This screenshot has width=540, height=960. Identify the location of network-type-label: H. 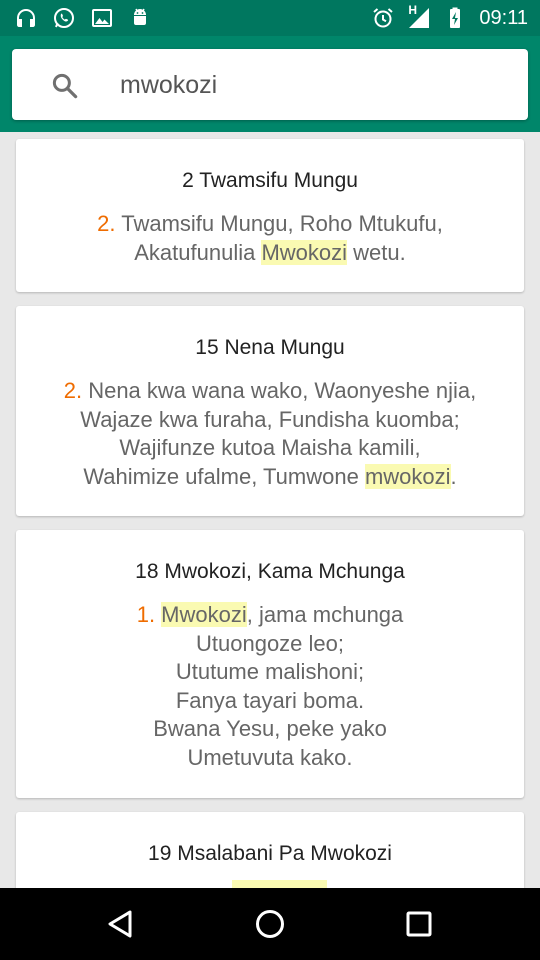
(413, 10).